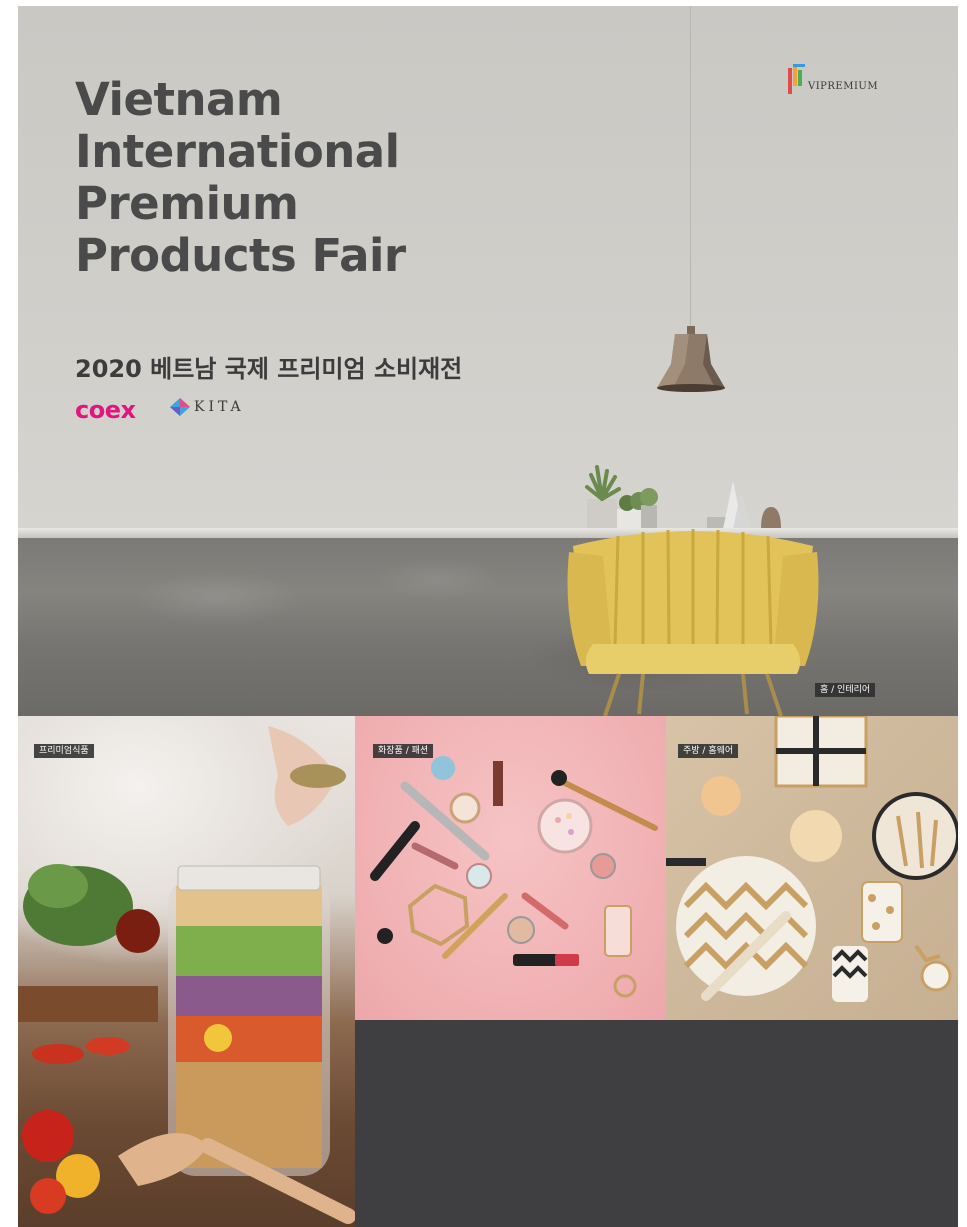 Image resolution: width=967 pixels, height=1227 pixels. Describe the element at coordinates (656, 1123) in the screenshot. I see `dark-info-panel` at that location.